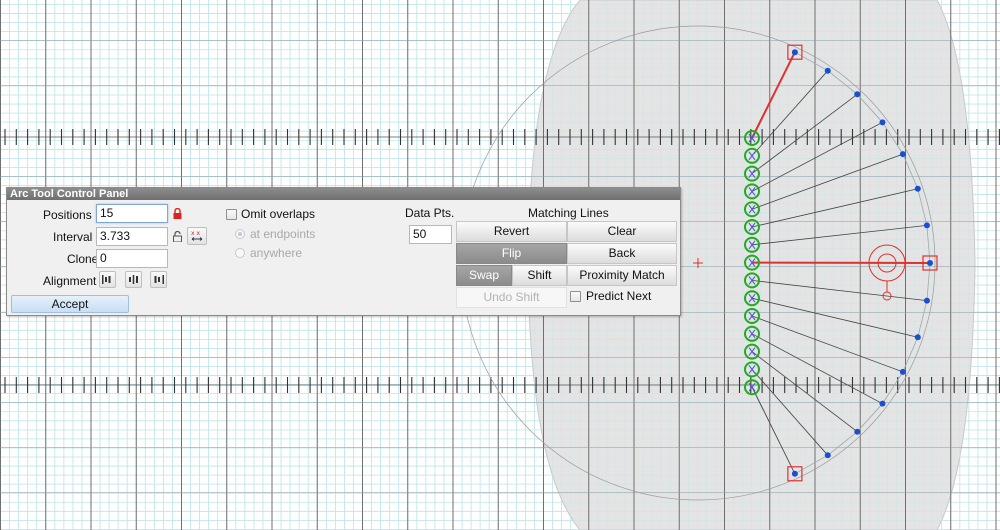 The height and width of the screenshot is (530, 1000). I want to click on align-left-icon, so click(107, 279).